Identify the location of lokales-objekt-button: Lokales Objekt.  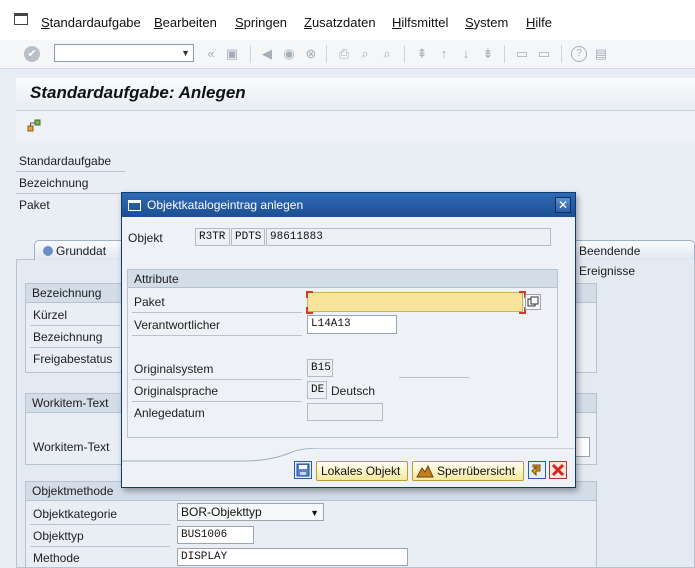
(362, 471).